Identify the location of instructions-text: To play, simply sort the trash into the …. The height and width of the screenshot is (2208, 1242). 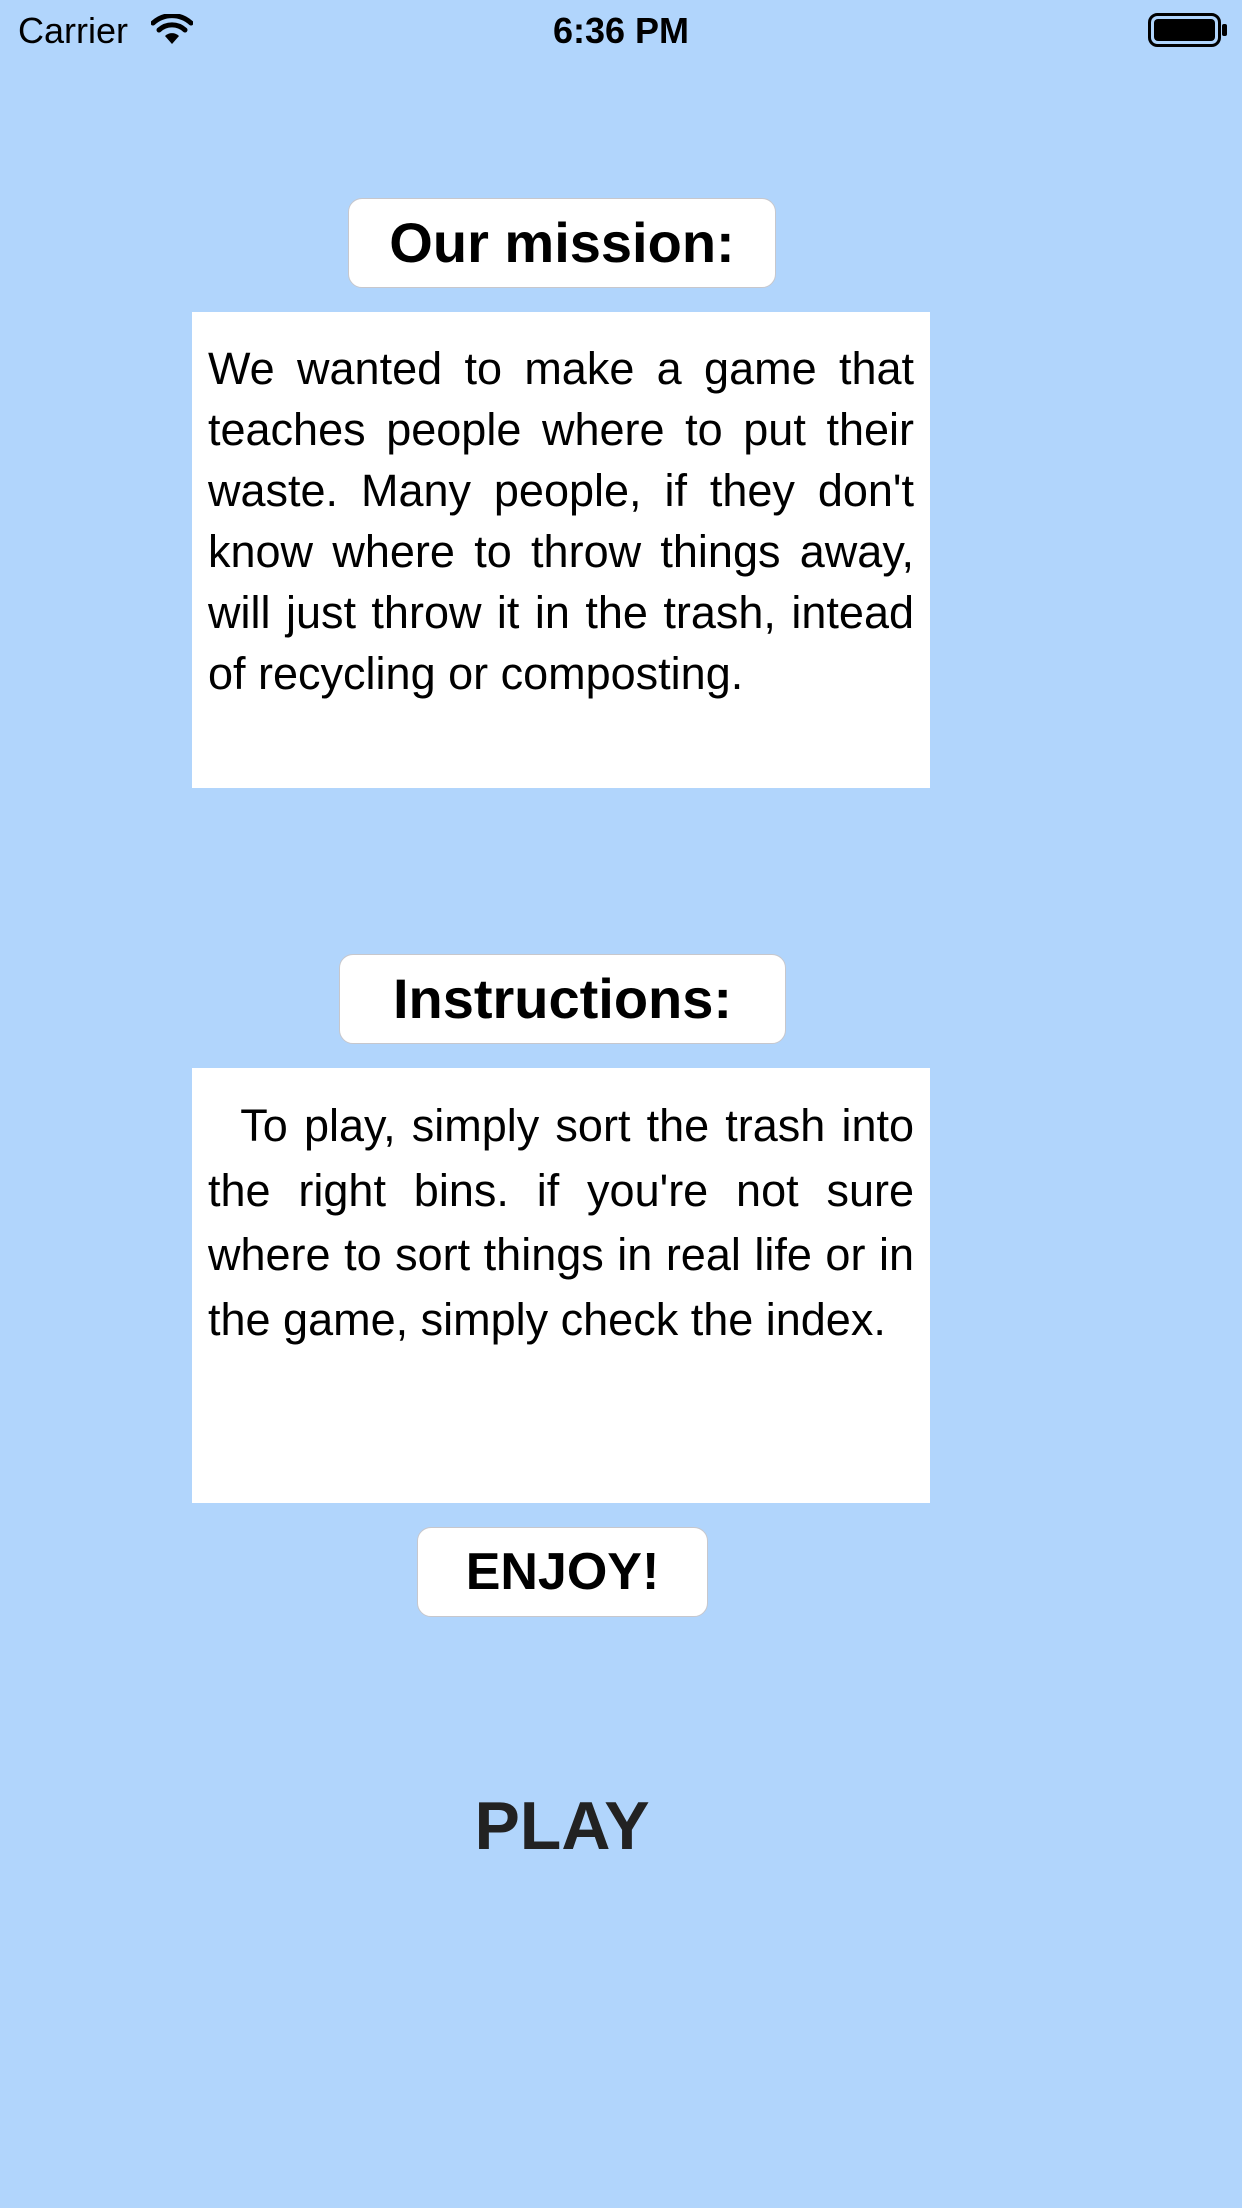
(561, 1285).